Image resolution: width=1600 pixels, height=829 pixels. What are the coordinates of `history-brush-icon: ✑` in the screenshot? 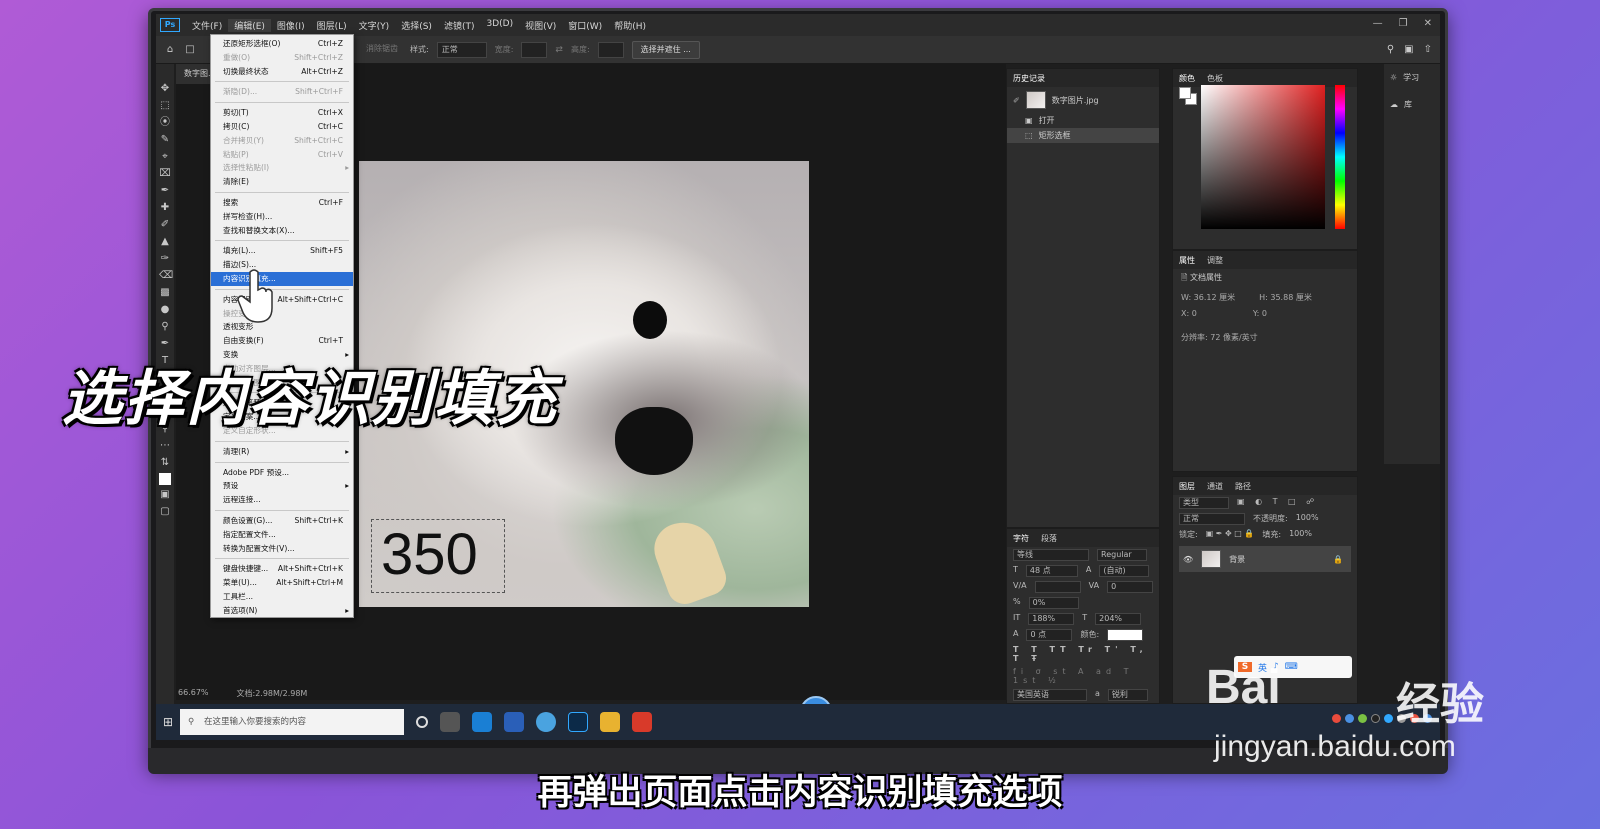 It's located at (165, 259).